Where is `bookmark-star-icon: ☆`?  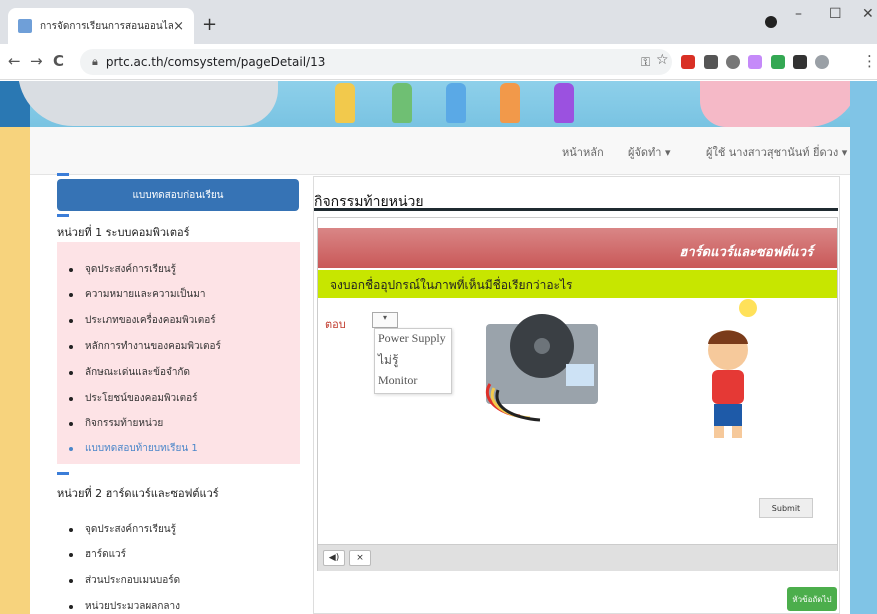
bookmark-star-icon: ☆ is located at coordinates (662, 60).